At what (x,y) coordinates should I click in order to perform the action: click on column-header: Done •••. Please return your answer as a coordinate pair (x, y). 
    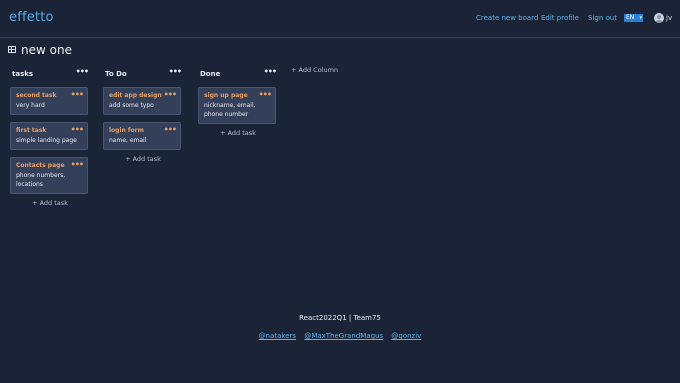
    Looking at the image, I should click on (238, 74).